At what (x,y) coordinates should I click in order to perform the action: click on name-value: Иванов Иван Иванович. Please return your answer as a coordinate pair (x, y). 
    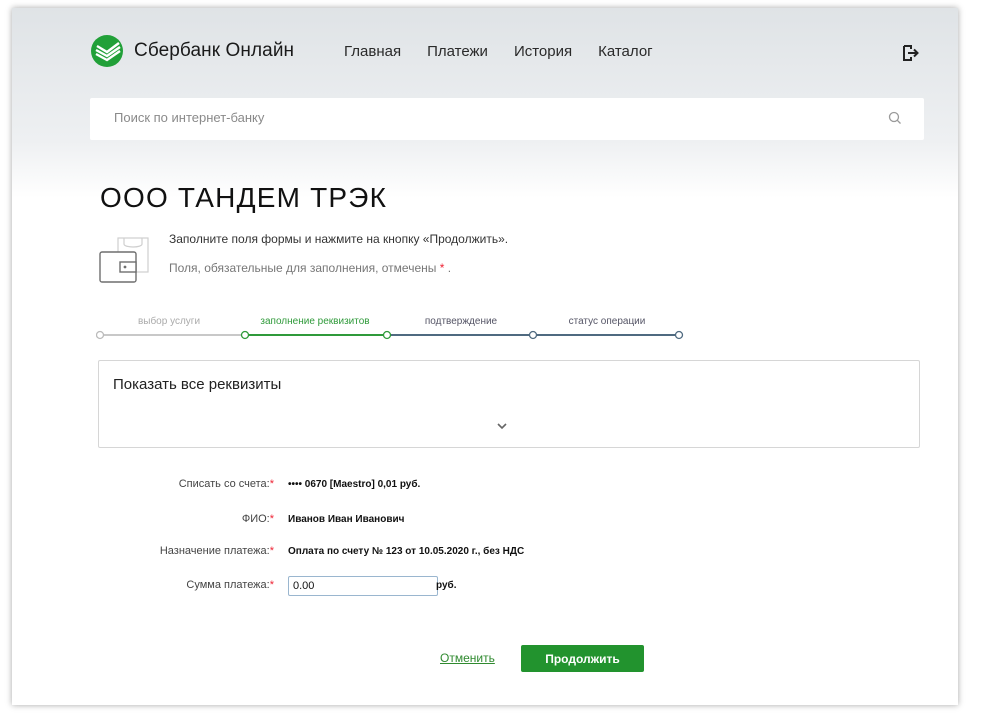
    Looking at the image, I should click on (346, 519).